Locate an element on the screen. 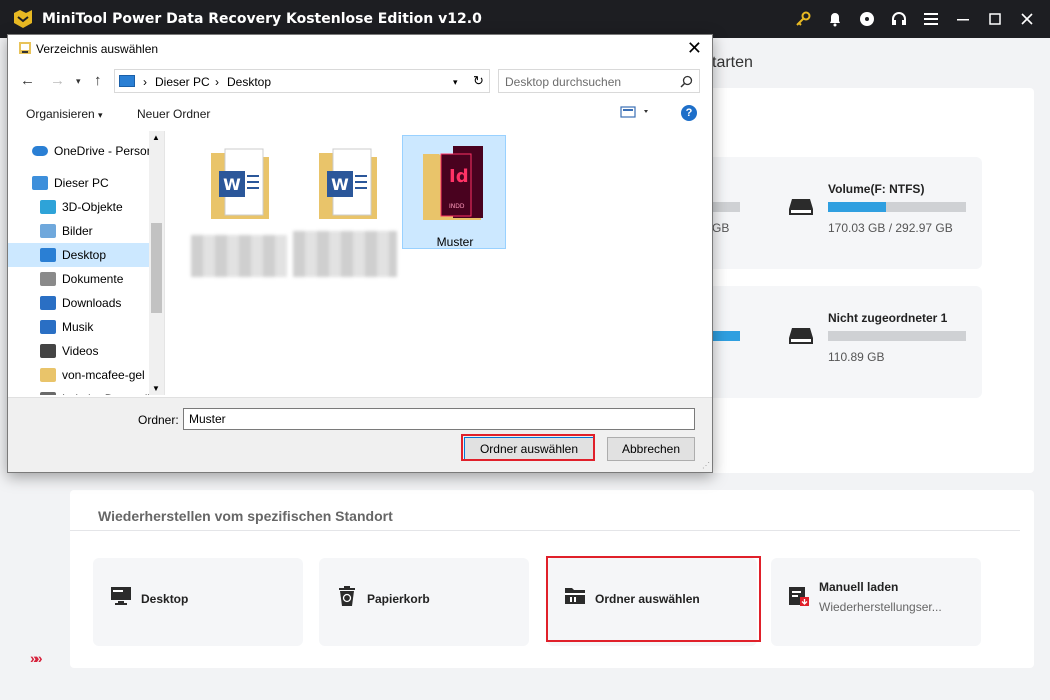 This screenshot has width=1050, height=700. bell-icon is located at coordinates (835, 19).